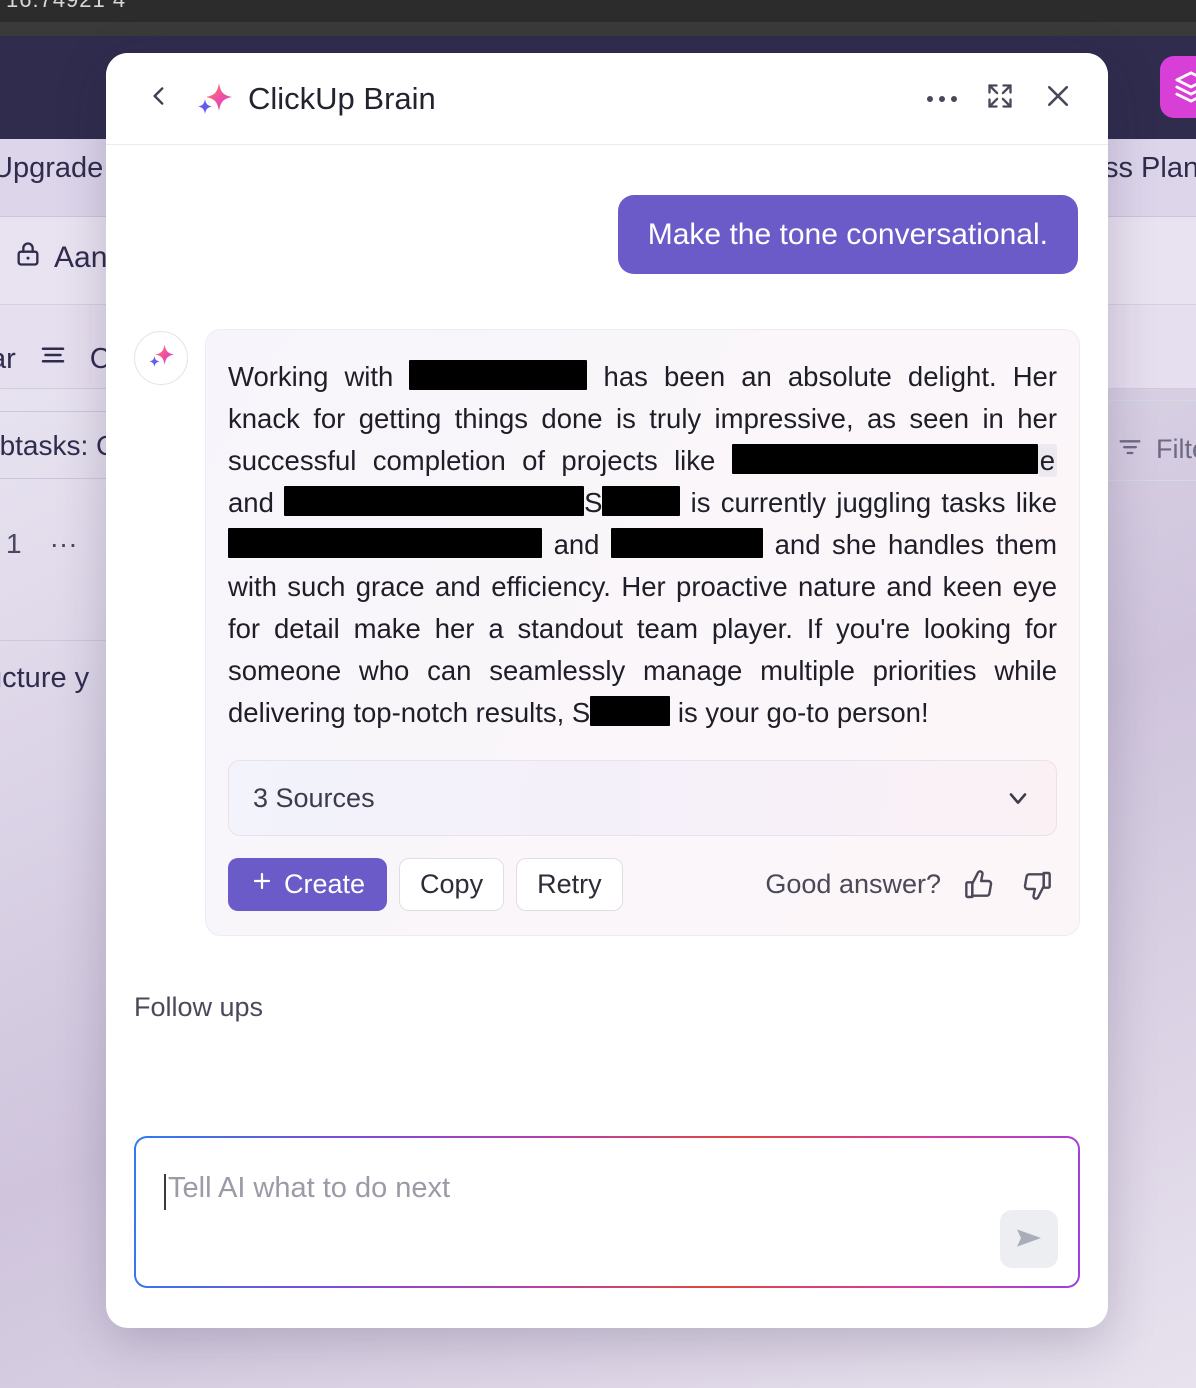 This screenshot has width=1196, height=1388. What do you see at coordinates (569, 884) in the screenshot?
I see `retry-button: Retry` at bounding box center [569, 884].